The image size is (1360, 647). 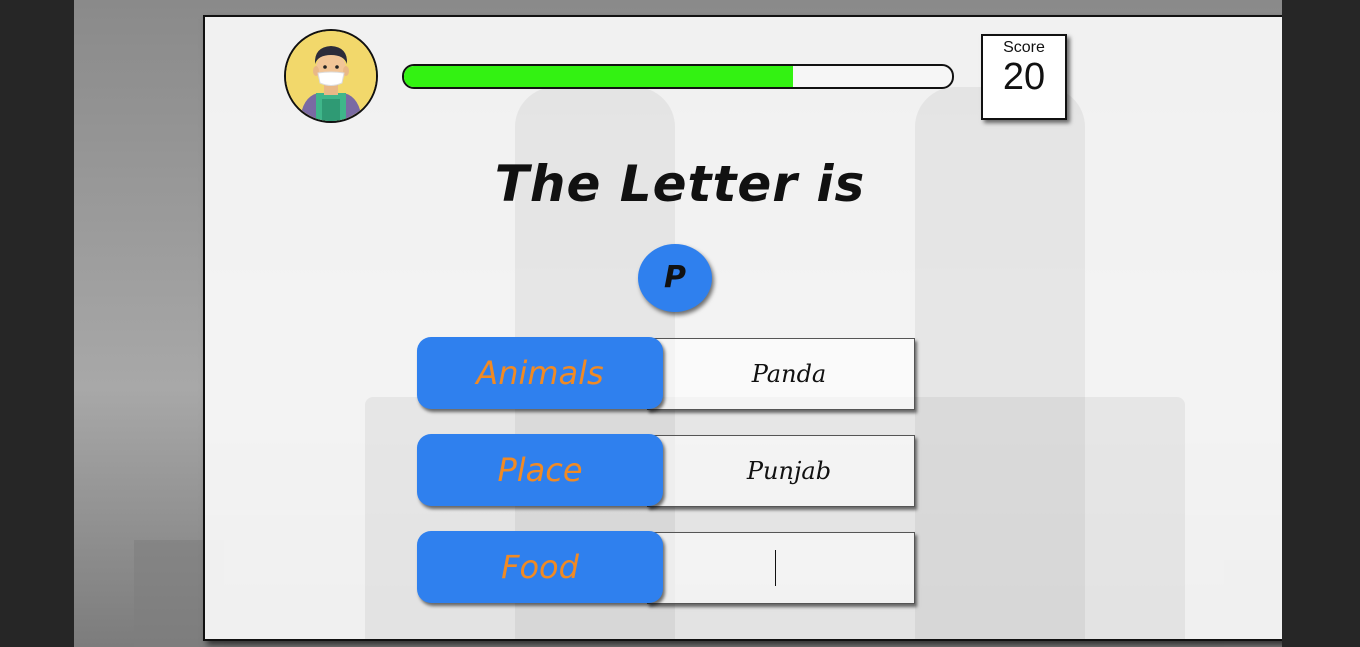 What do you see at coordinates (540, 373) in the screenshot?
I see `category-label: Animals` at bounding box center [540, 373].